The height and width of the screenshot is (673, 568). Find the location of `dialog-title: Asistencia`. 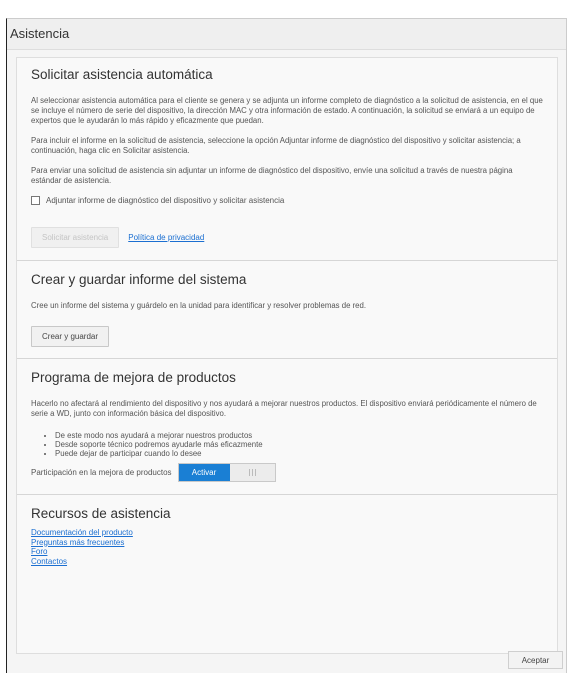

dialog-title: Asistencia is located at coordinates (286, 34).